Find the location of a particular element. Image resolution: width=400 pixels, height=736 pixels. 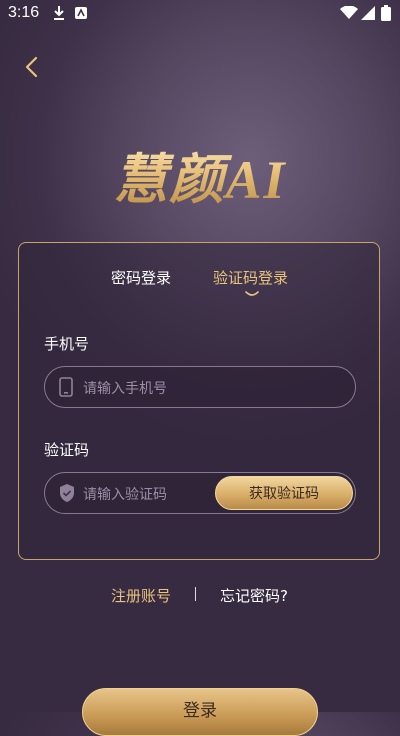

forgot-password-link: 忘记密码? is located at coordinates (254, 595).